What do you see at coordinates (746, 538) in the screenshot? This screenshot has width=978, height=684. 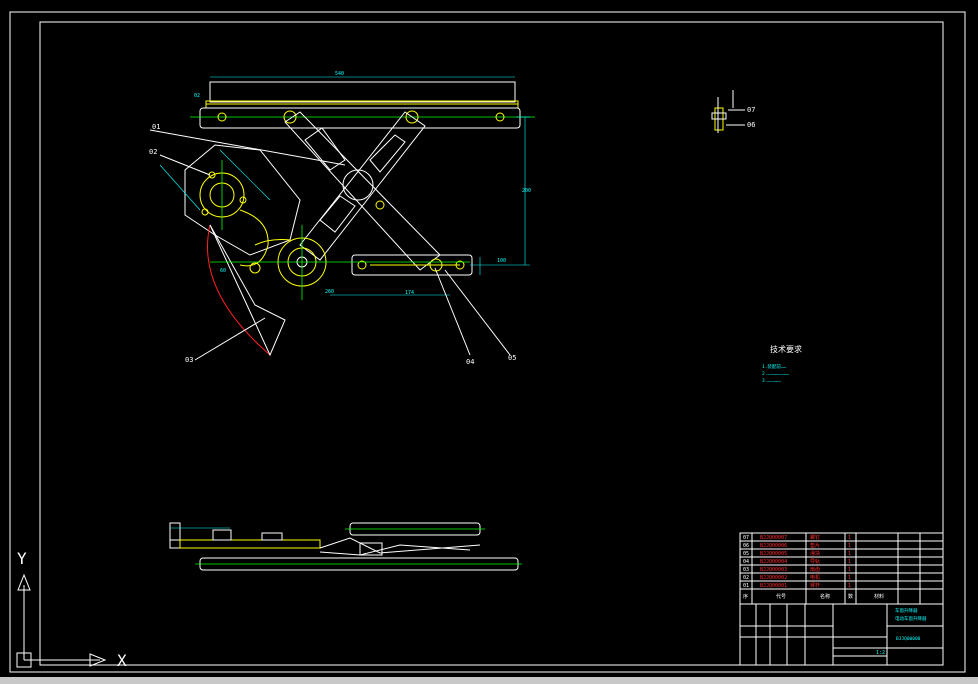 I see `bom-row-no: 07` at bounding box center [746, 538].